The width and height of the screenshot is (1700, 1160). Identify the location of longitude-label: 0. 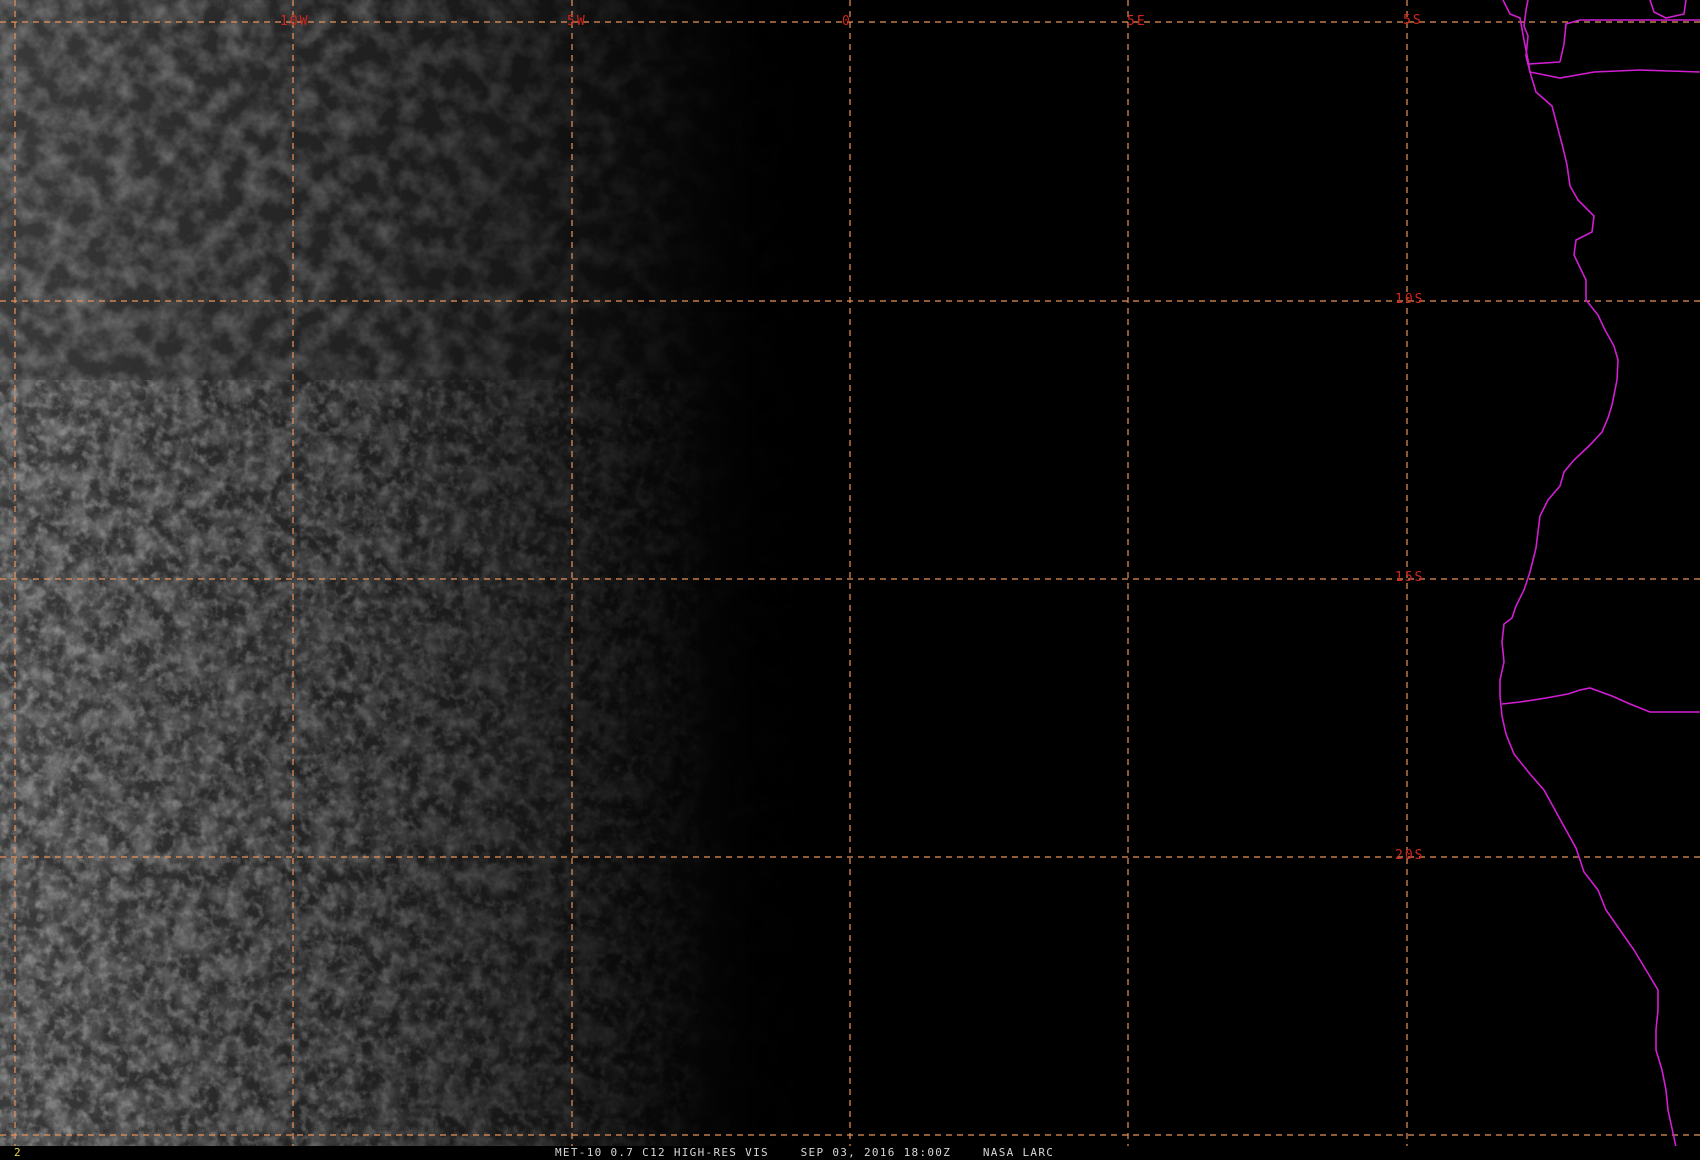
(847, 21).